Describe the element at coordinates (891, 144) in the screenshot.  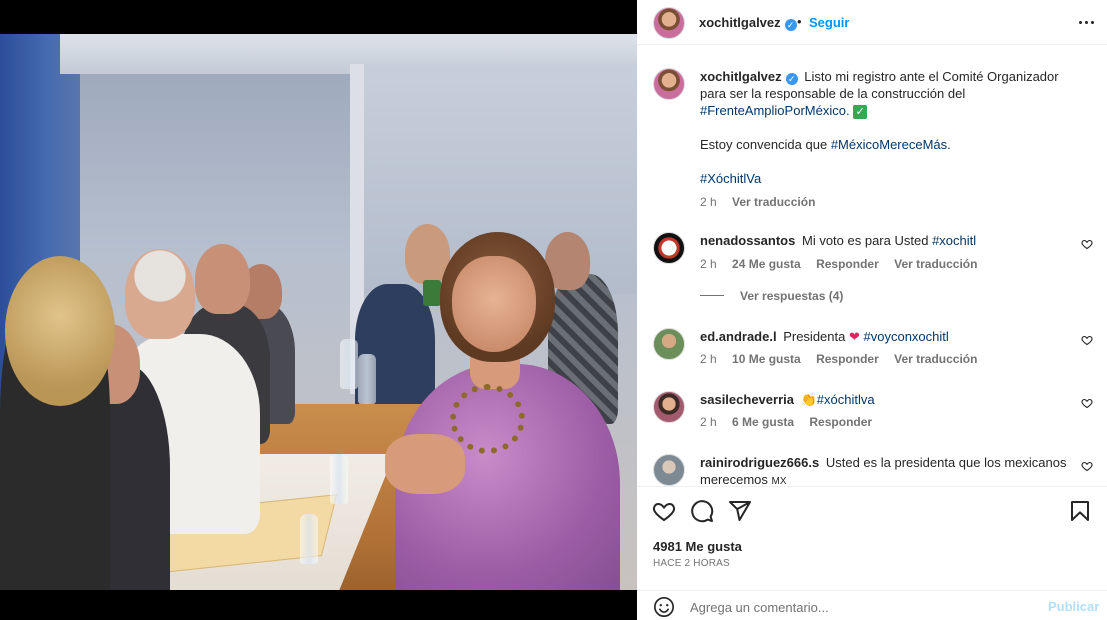
I see `hashtag-link: #MéxicoMereceMás.` at that location.